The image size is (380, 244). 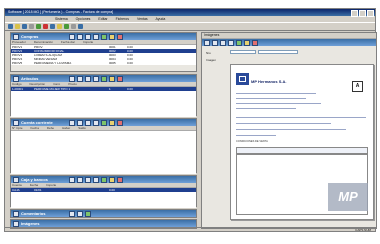 What do you see at coordinates (72, 84) in the screenshot?
I see `column-header: Precio` at bounding box center [72, 84].